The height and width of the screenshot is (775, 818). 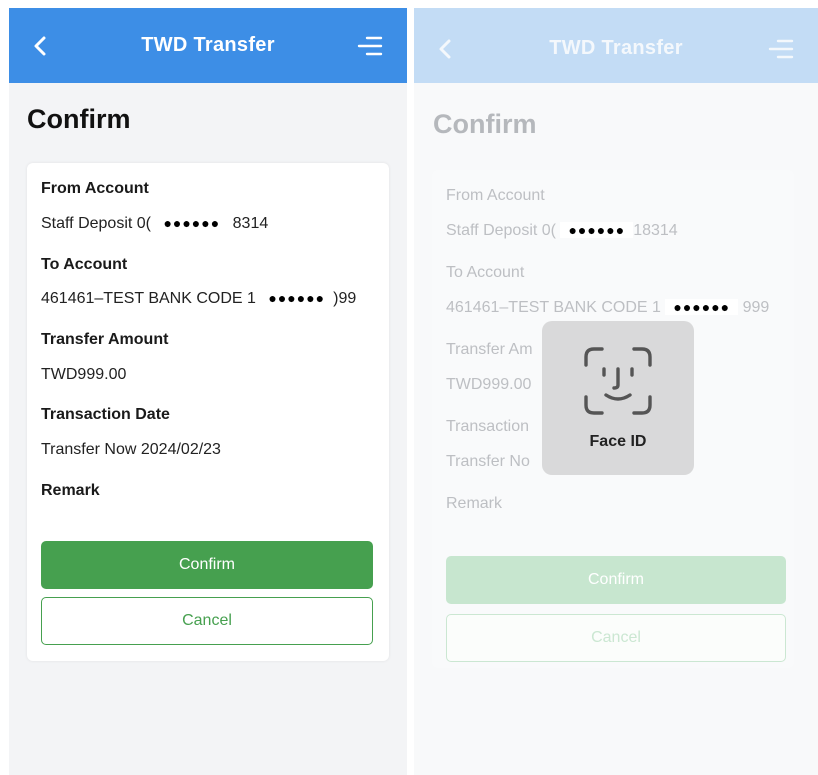 What do you see at coordinates (756, 307) in the screenshot?
I see `to-account-tail: 999` at bounding box center [756, 307].